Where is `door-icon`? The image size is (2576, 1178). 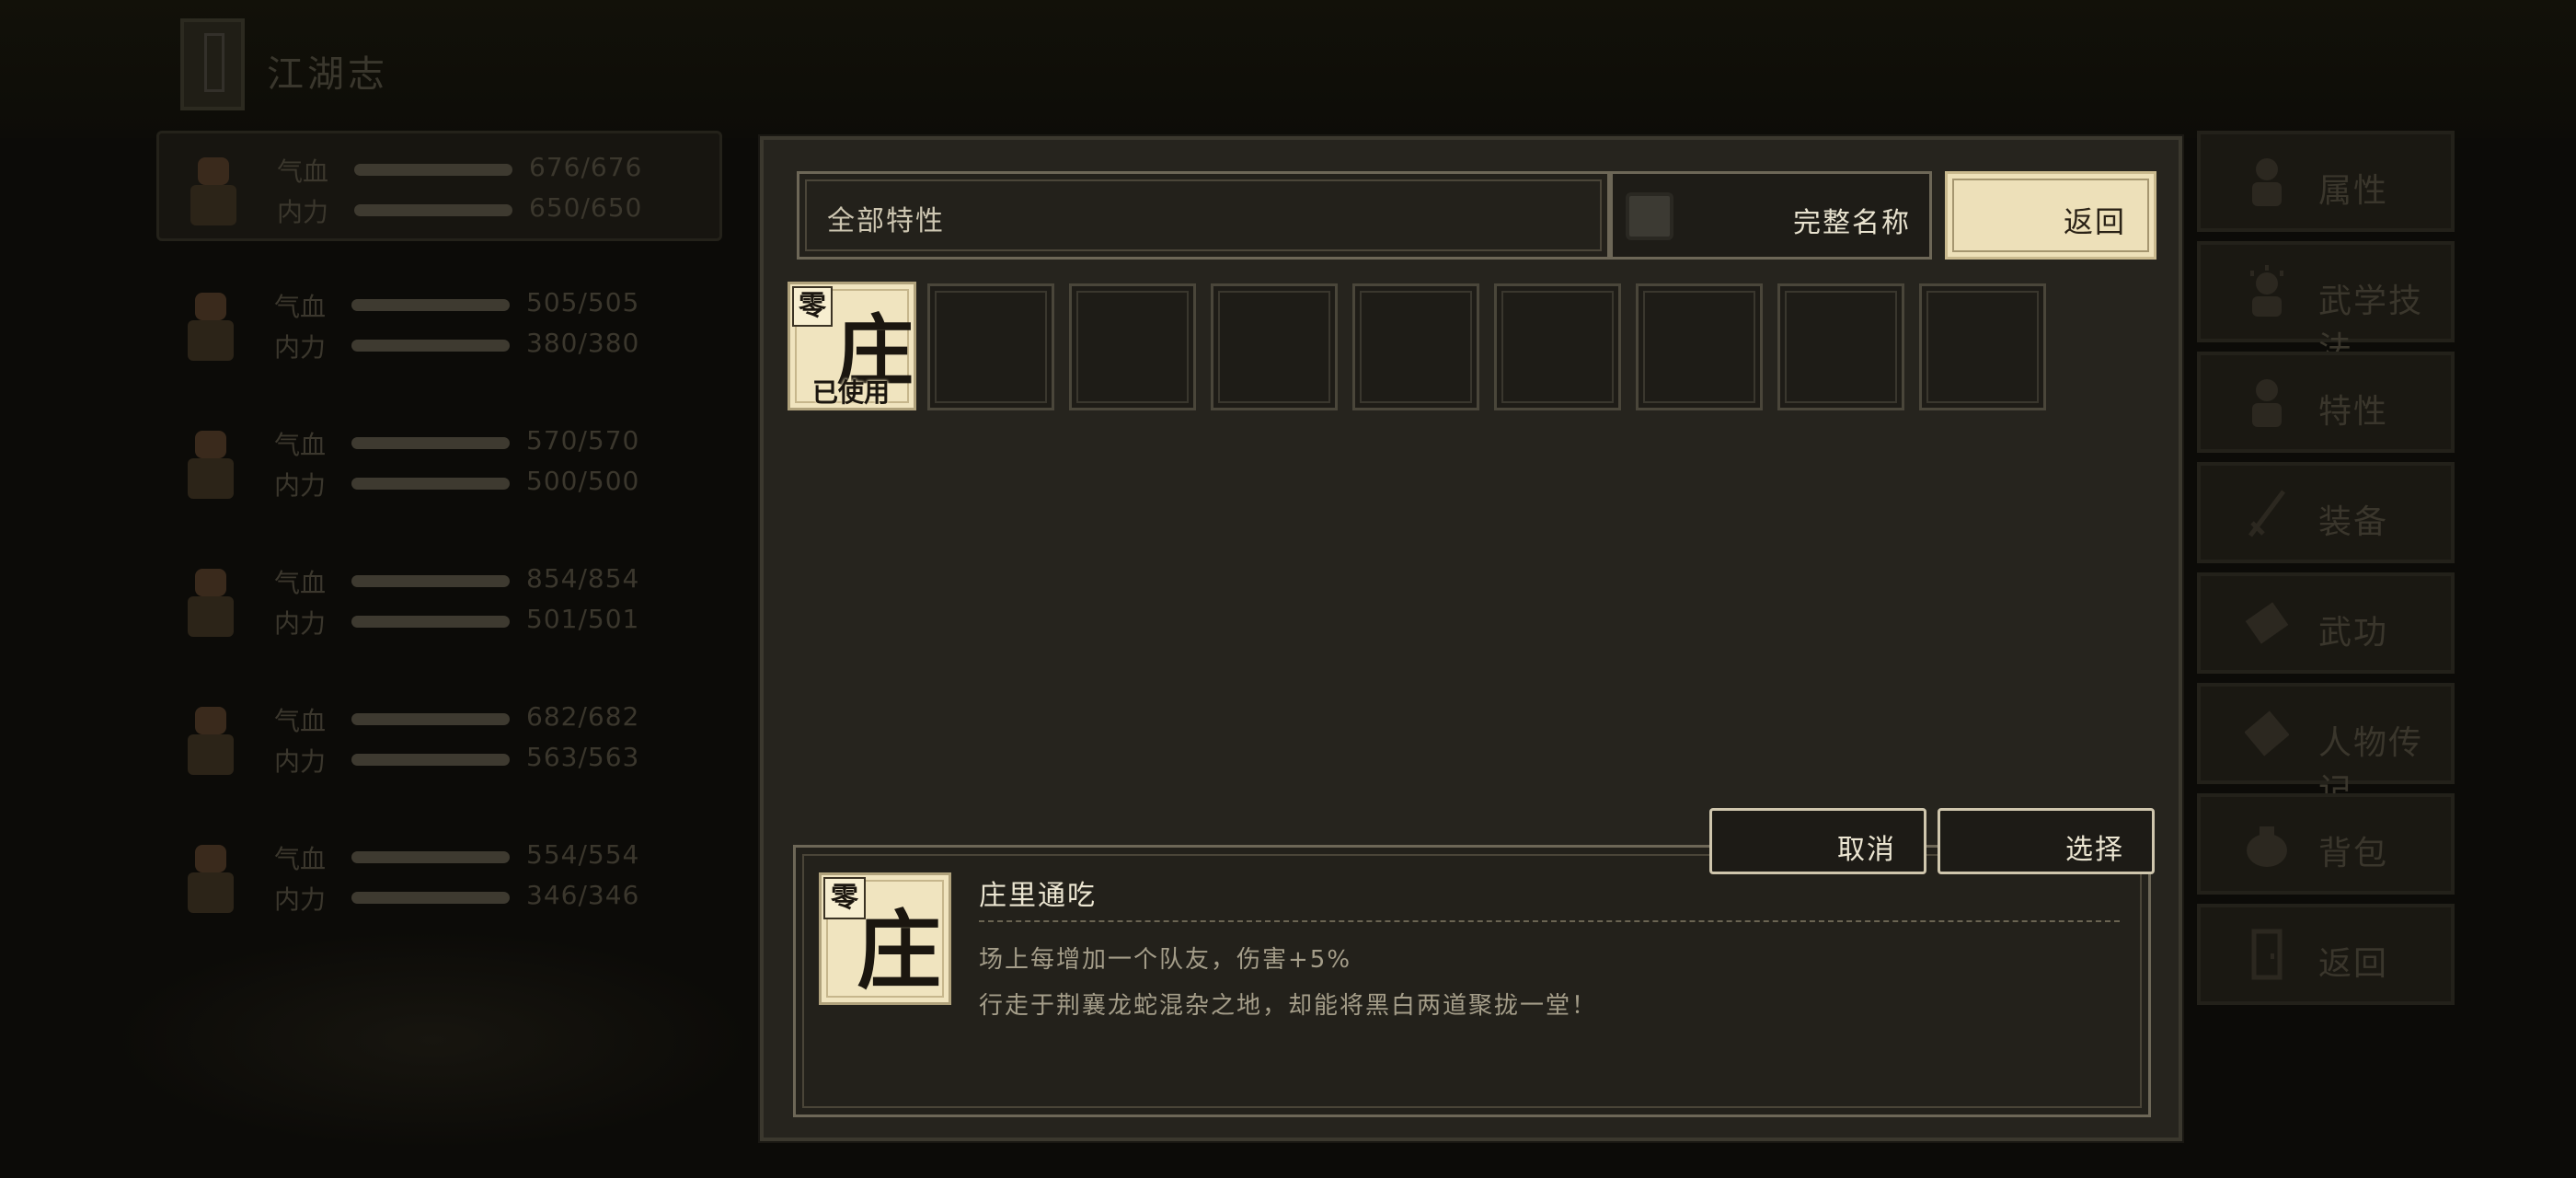
door-icon is located at coordinates (2267, 955).